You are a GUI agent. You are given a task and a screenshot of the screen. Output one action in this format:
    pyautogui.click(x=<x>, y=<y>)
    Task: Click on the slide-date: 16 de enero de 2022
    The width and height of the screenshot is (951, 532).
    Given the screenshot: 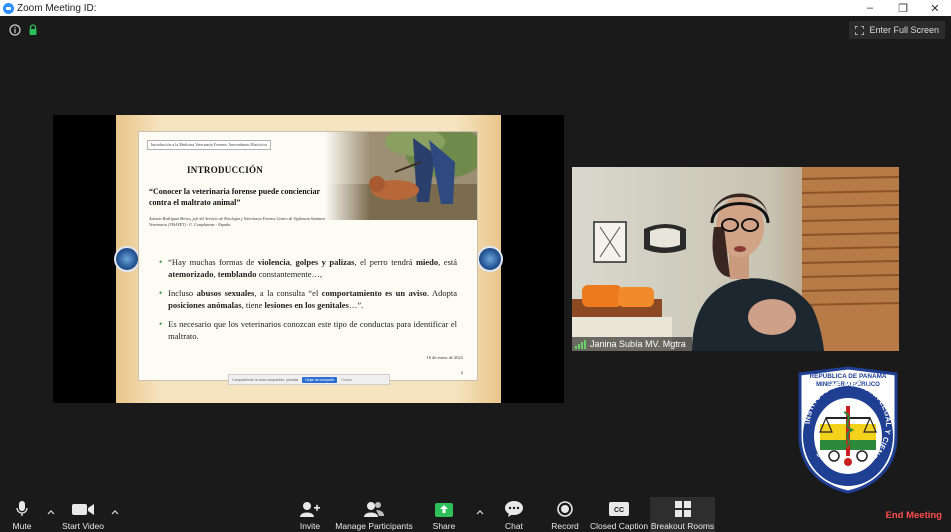 What is the action you would take?
    pyautogui.click(x=445, y=357)
    